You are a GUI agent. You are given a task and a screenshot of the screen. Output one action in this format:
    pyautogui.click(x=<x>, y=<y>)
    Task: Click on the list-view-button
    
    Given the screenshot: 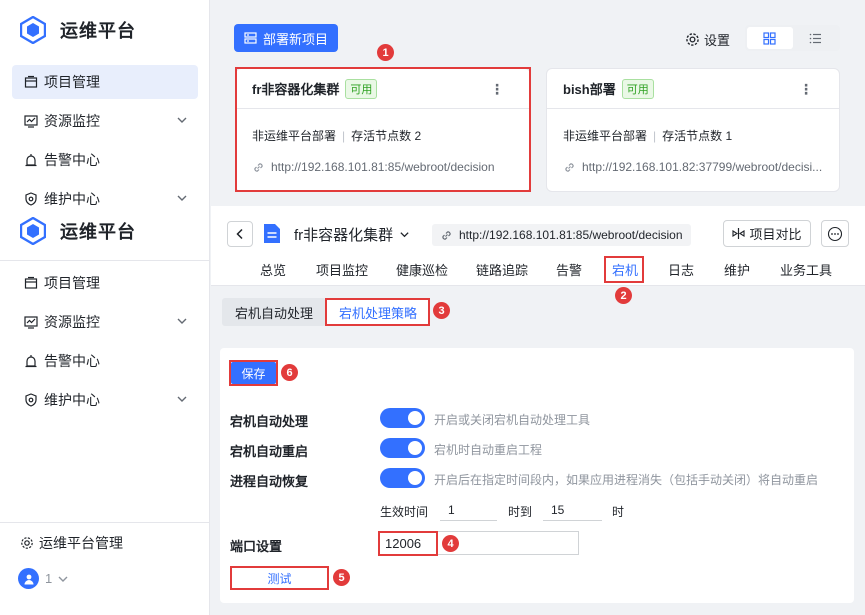 What is the action you would take?
    pyautogui.click(x=816, y=38)
    